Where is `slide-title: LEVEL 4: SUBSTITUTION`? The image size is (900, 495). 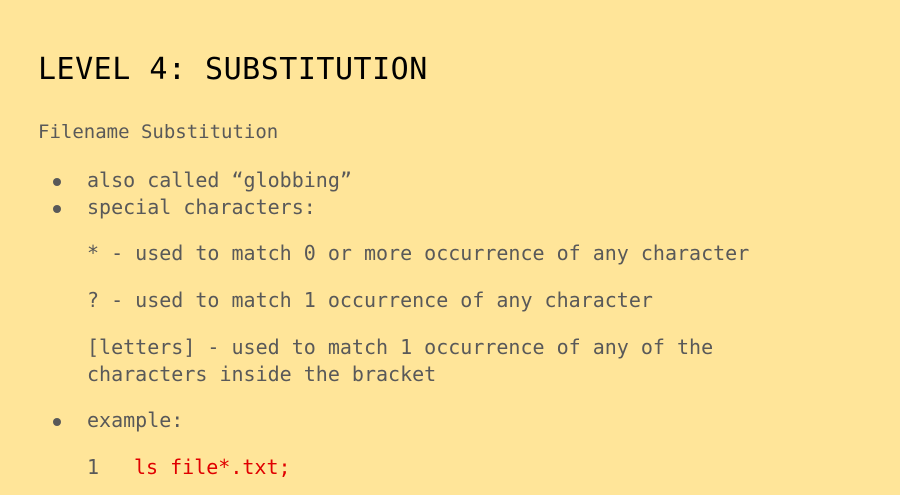
slide-title: LEVEL 4: SUBSTITUTION is located at coordinates (233, 69).